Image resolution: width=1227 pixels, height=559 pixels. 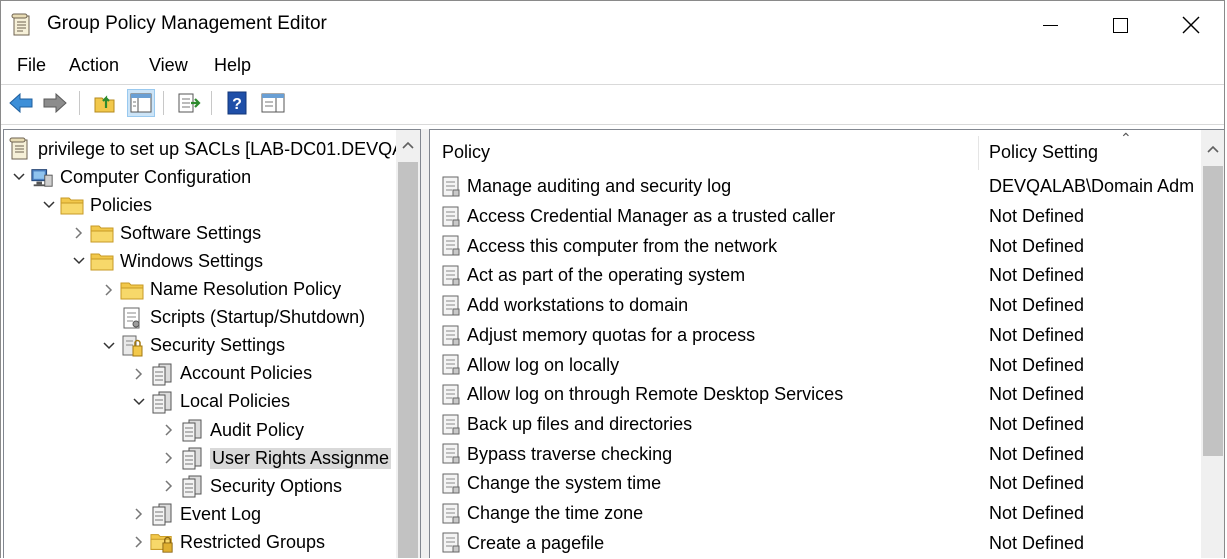 What do you see at coordinates (612, 67) in the screenshot?
I see `menu-bar: File Action View Help` at bounding box center [612, 67].